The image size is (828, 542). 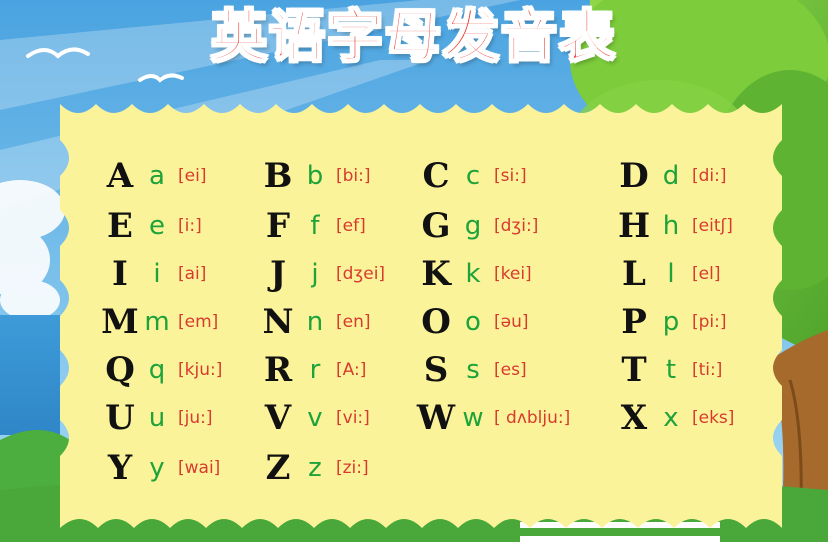 I want to click on lowercase-letter: l, so click(x=671, y=274).